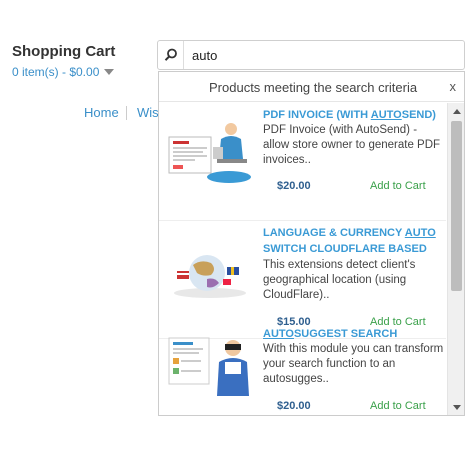 The height and width of the screenshot is (474, 474). I want to click on dropdown-header: Products meeting the search criteria x, so click(311, 87).